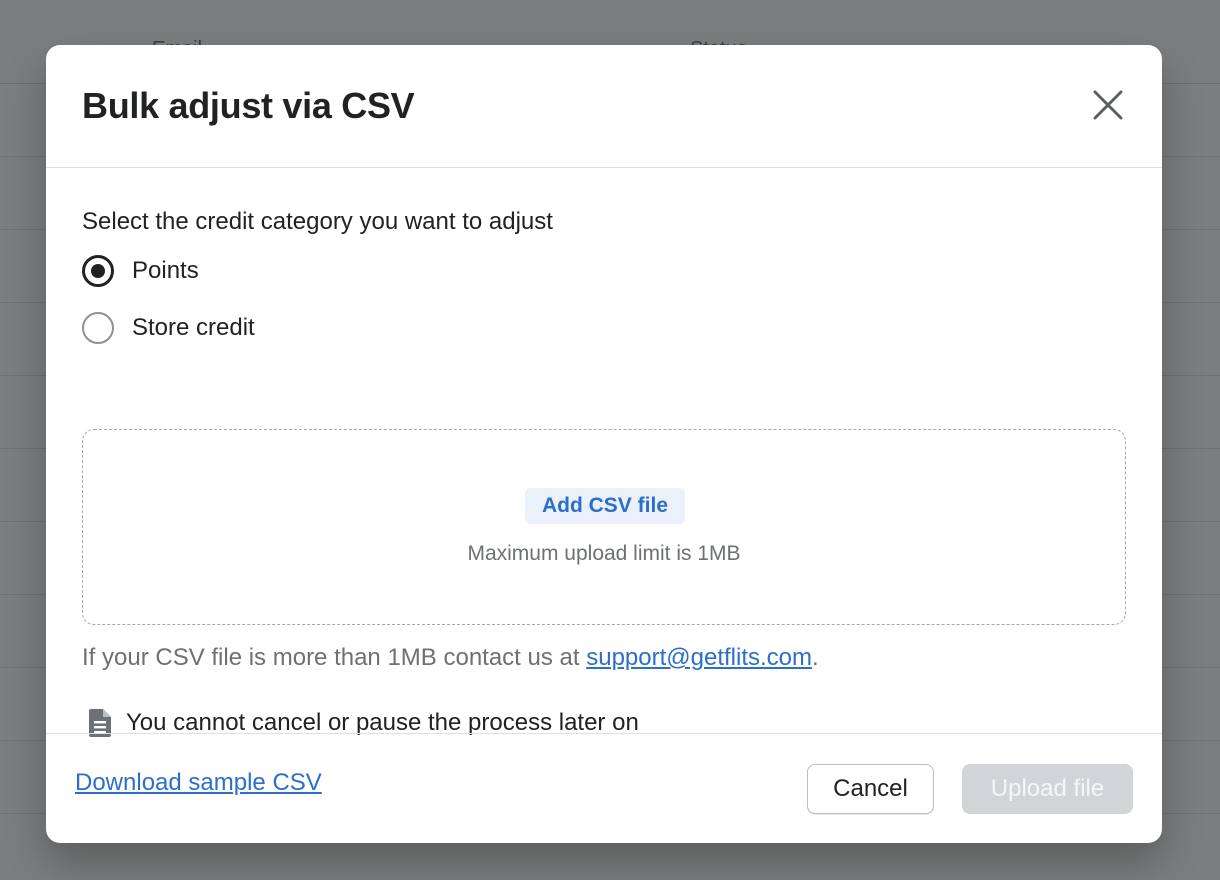  Describe the element at coordinates (604, 553) in the screenshot. I see `upload-limit-hint: Maximum upload limit is 1MB` at that location.